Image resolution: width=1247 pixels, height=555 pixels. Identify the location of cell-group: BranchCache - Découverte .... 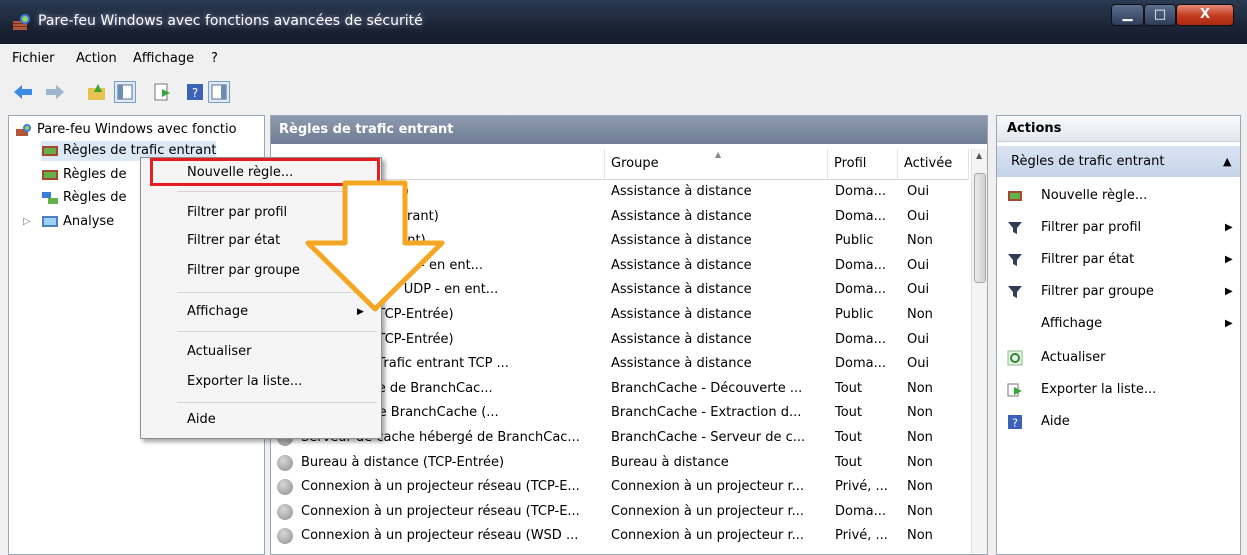
(707, 388).